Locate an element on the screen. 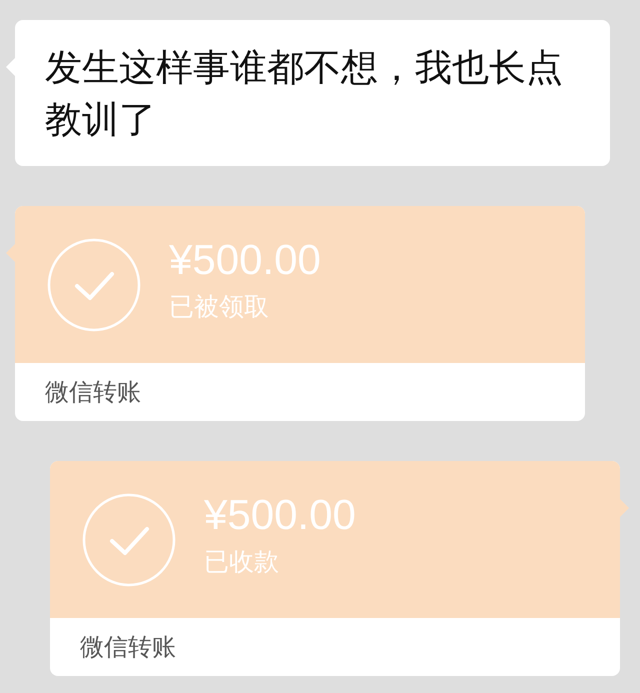  message-text: 发生这样事谁都不想，我也长点教训了 is located at coordinates (304, 93).